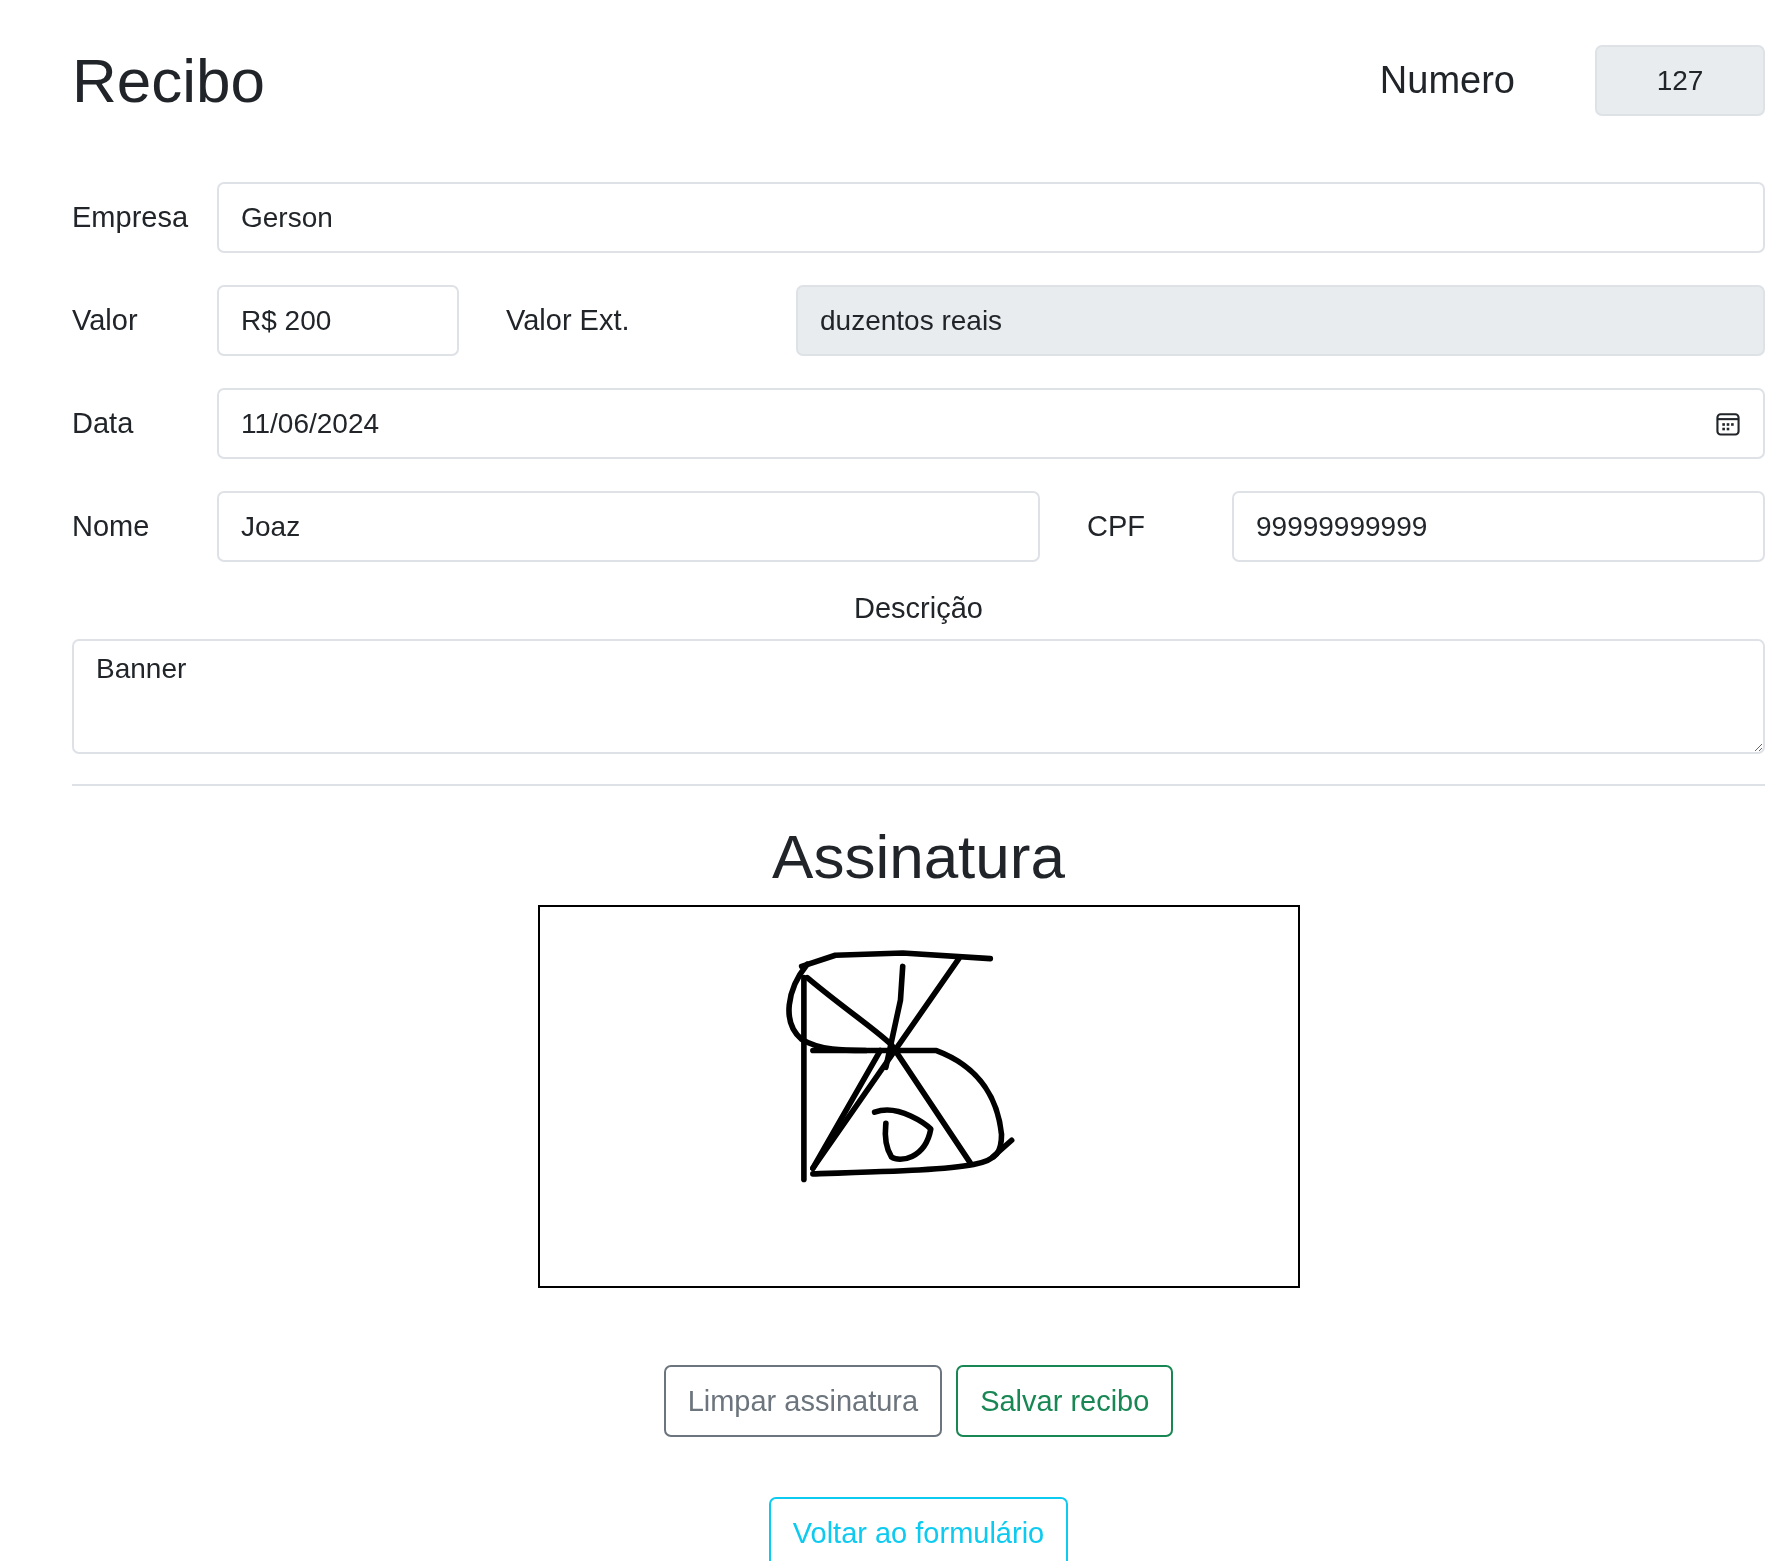 The height and width of the screenshot is (1561, 1771). I want to click on input-field: Joaz, so click(628, 526).